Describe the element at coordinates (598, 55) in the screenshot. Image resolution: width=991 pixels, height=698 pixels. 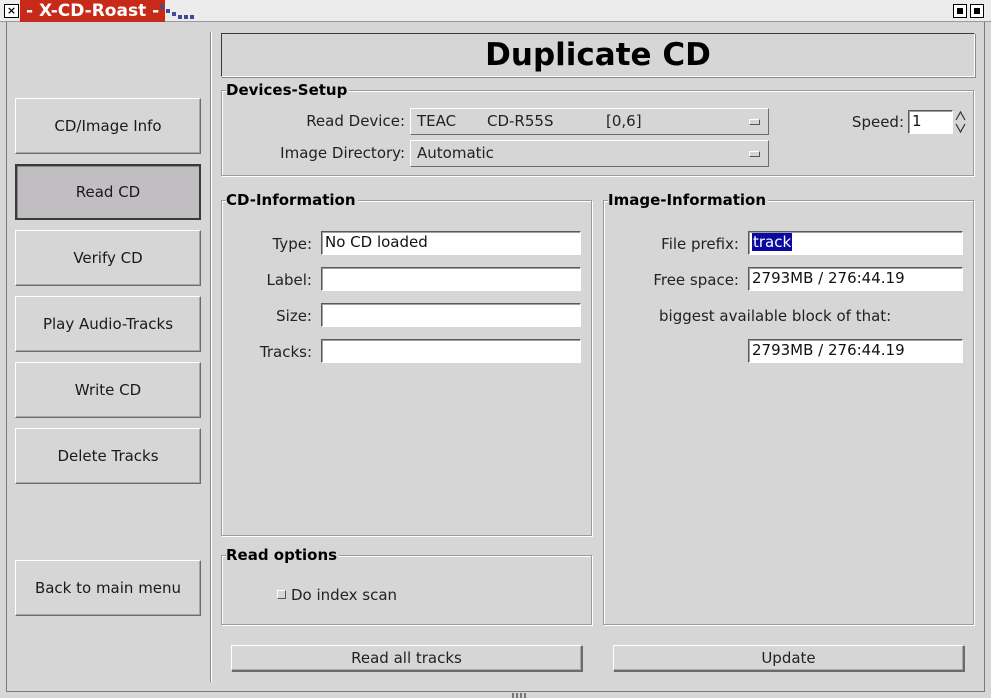
I see `page-title: Duplicate CD` at that location.